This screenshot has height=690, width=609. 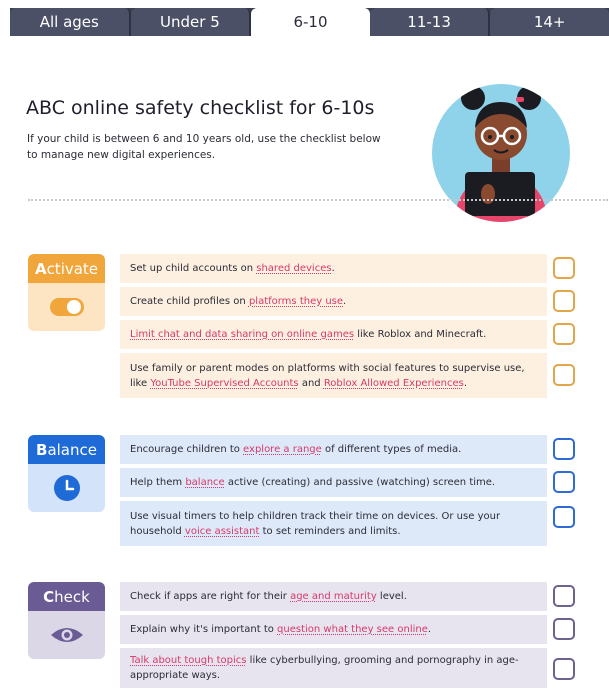 I want to click on clock-icon, so click(x=66, y=488).